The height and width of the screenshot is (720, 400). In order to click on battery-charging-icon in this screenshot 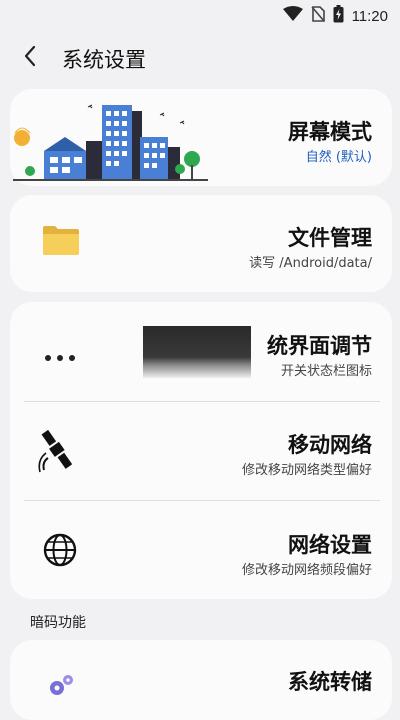, I will do `click(338, 16)`.